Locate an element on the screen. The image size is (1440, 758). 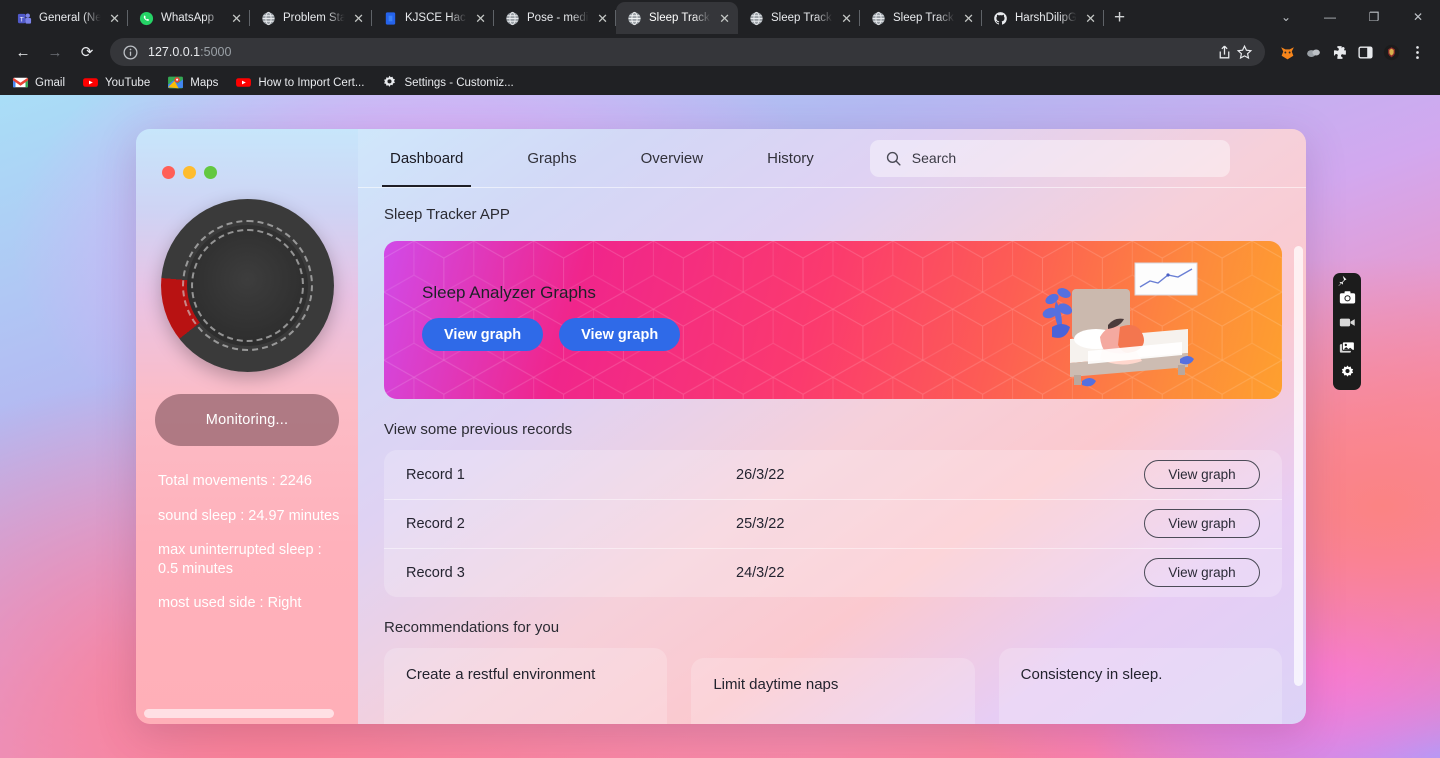
sidepanel-icon is located at coordinates (1365, 52).